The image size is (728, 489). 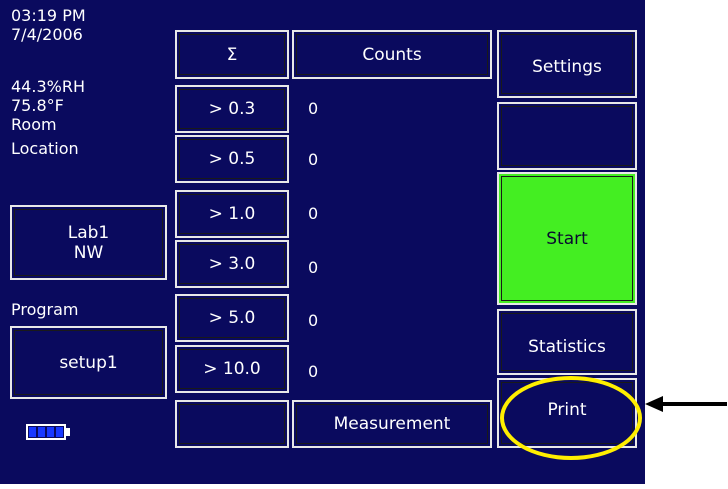 I want to click on channel-button: > 10.0, so click(x=232, y=369).